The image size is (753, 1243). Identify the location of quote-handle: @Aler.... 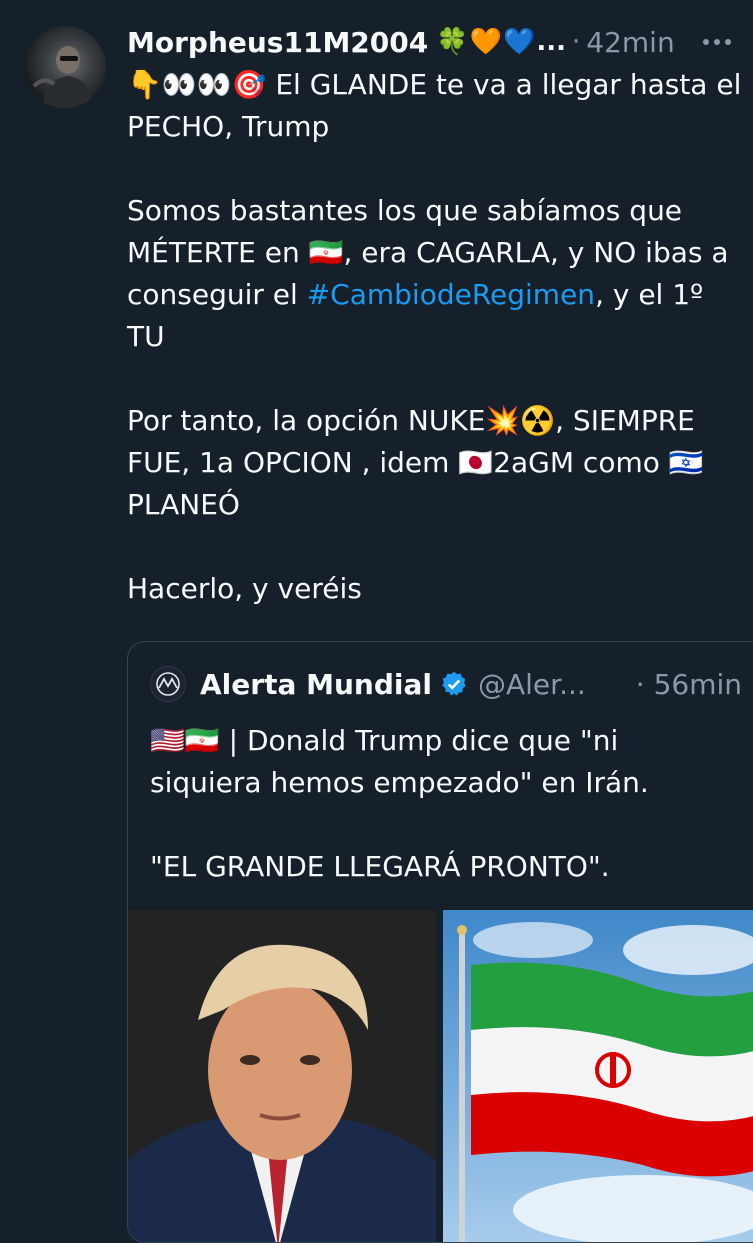
(531, 684).